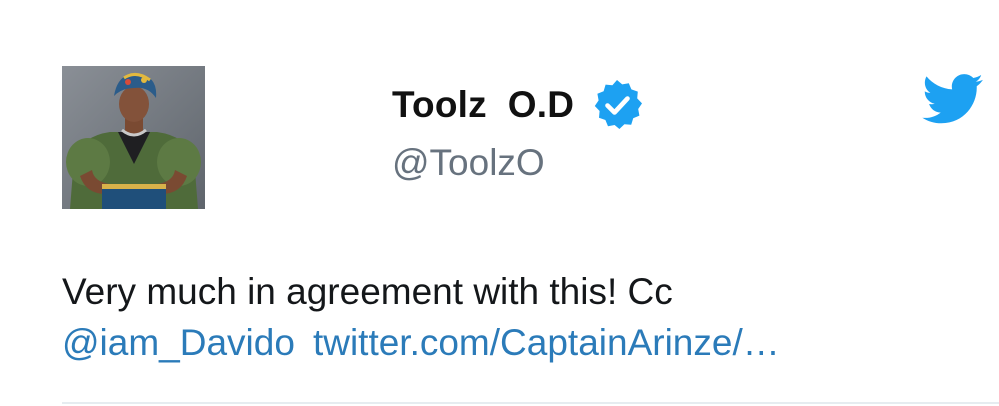  Describe the element at coordinates (617, 105) in the screenshot. I see `verified-badge-icon` at that location.